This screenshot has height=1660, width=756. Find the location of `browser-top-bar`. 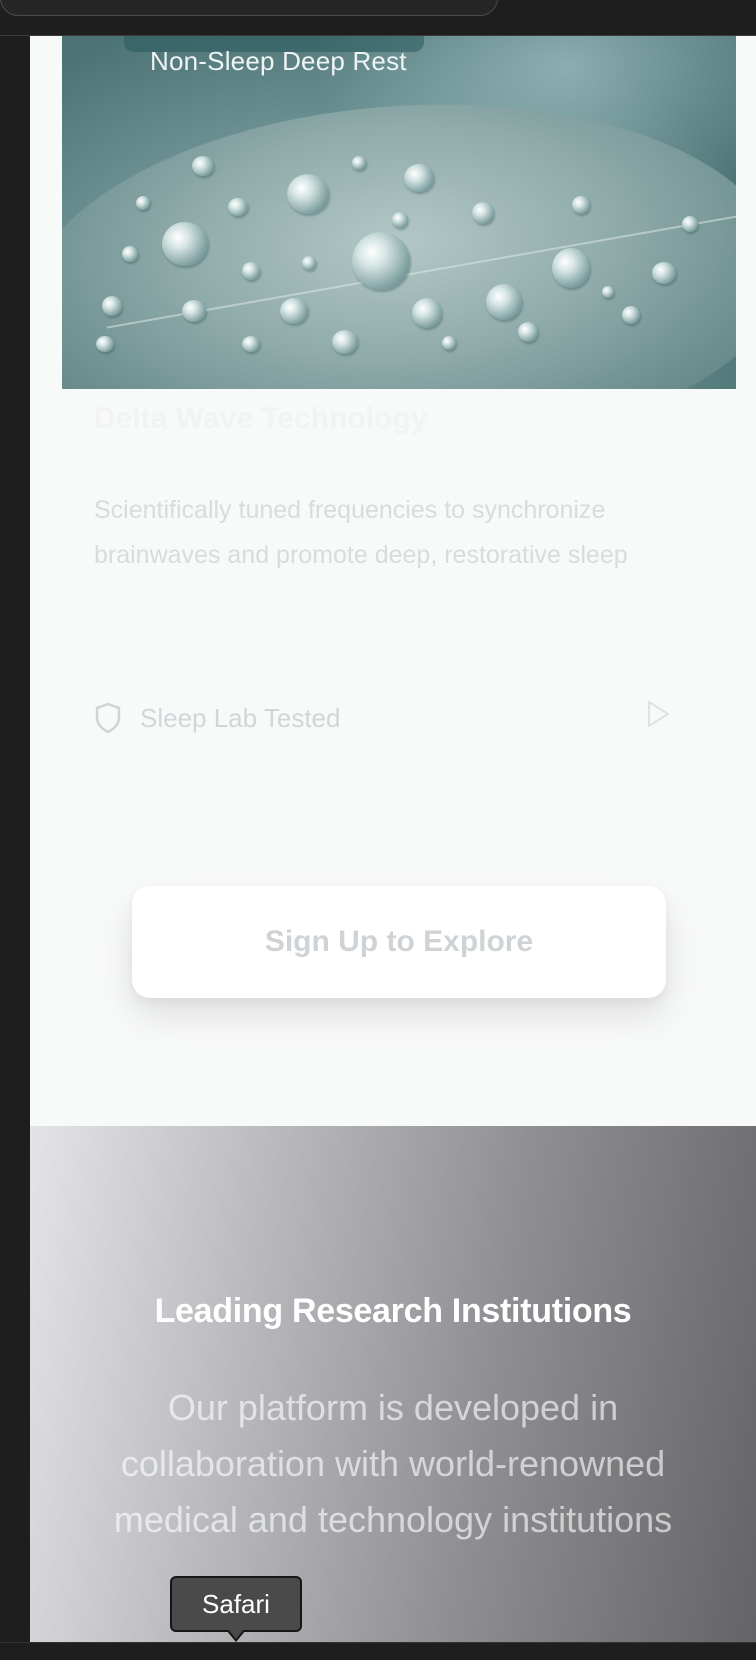

browser-top-bar is located at coordinates (378, 18).